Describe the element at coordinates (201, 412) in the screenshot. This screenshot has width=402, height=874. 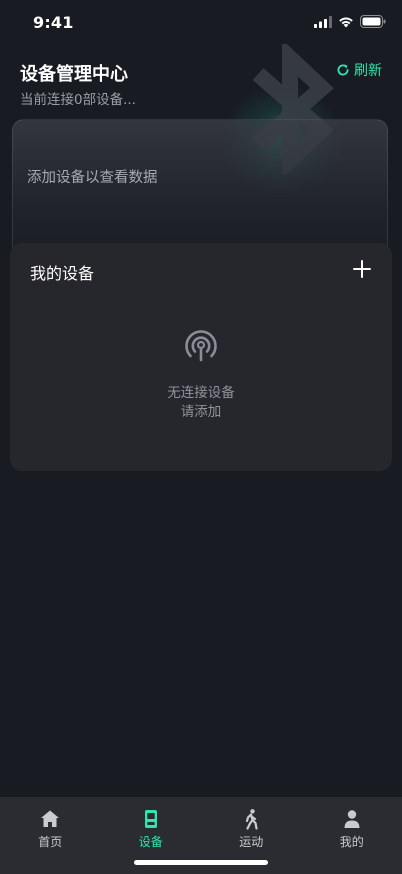
I see `empty-state-line2: 请添加` at that location.